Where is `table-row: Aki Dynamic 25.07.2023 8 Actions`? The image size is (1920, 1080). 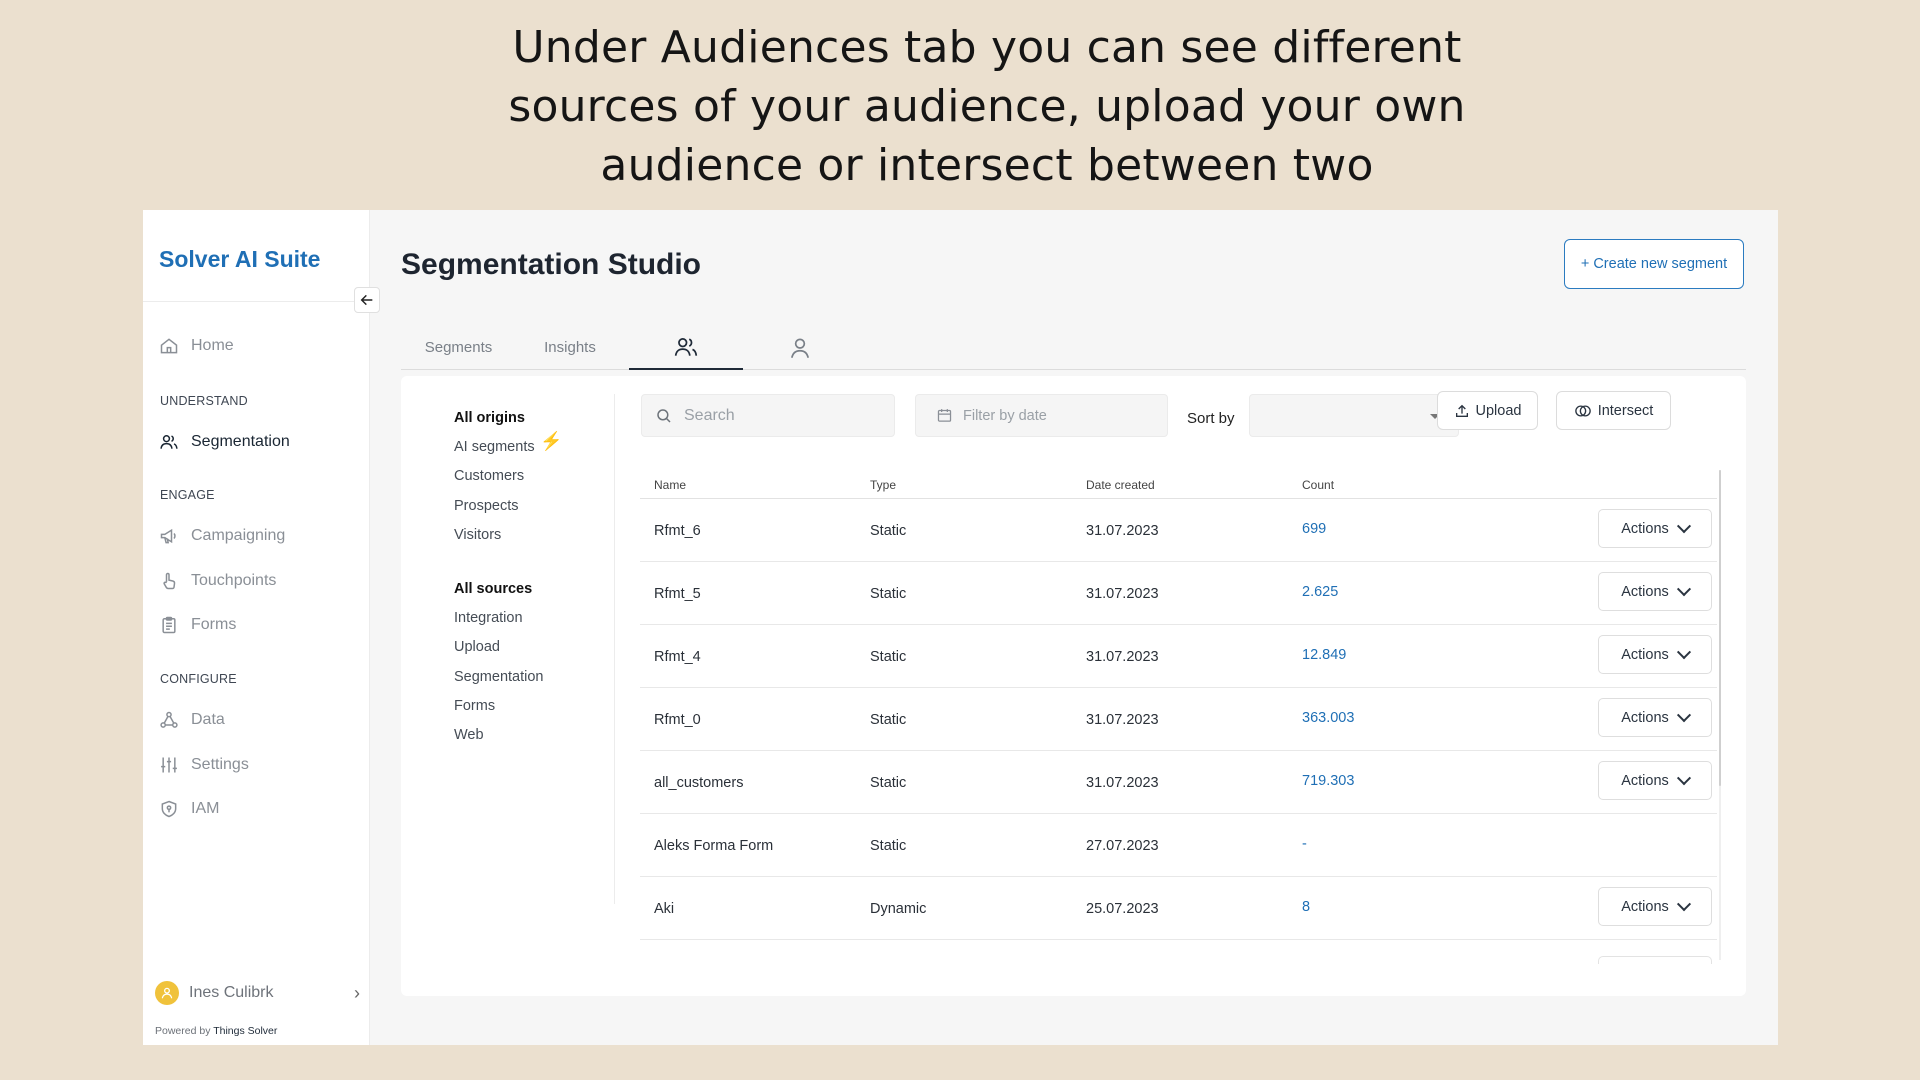 table-row: Aki Dynamic 25.07.2023 8 Actions is located at coordinates (1178, 908).